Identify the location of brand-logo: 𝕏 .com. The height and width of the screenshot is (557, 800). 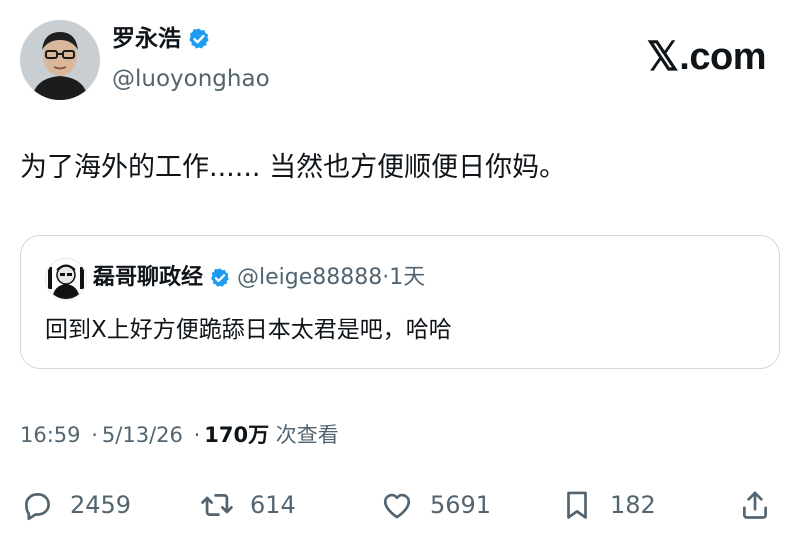
(706, 57).